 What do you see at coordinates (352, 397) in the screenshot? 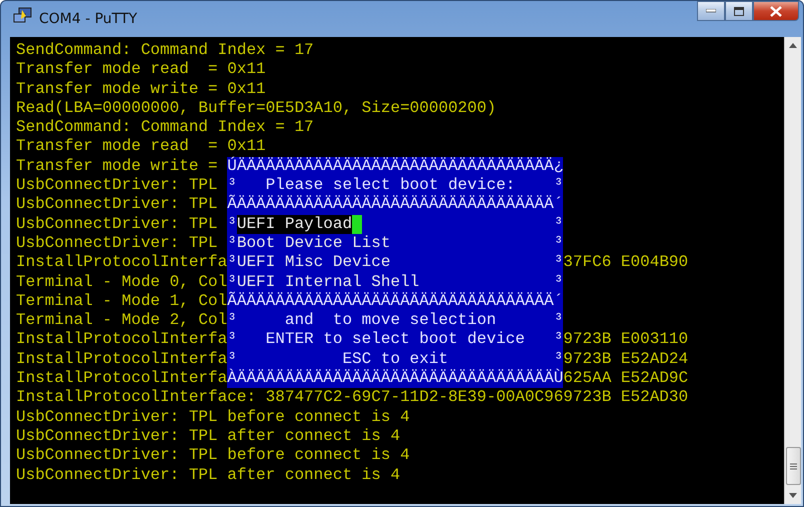
I see `log-line: InstallProtocolInterface: 387477C2-69C7-11D2-8E39-00A0C969723B E52AD30` at bounding box center [352, 397].